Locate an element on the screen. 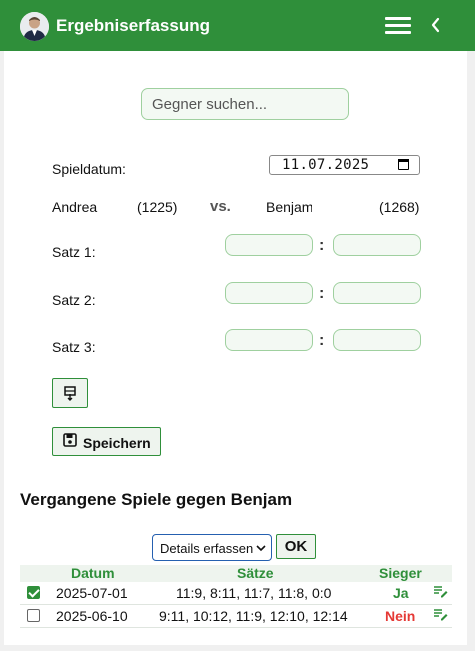  date-label: Spieldatum: is located at coordinates (89, 169).